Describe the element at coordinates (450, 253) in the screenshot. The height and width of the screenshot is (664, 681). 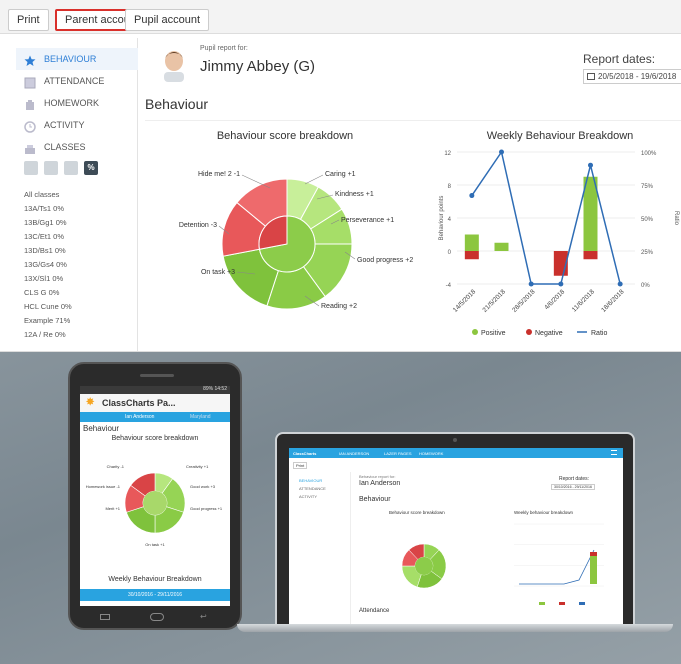
I see `y-tick-label: 0` at that location.